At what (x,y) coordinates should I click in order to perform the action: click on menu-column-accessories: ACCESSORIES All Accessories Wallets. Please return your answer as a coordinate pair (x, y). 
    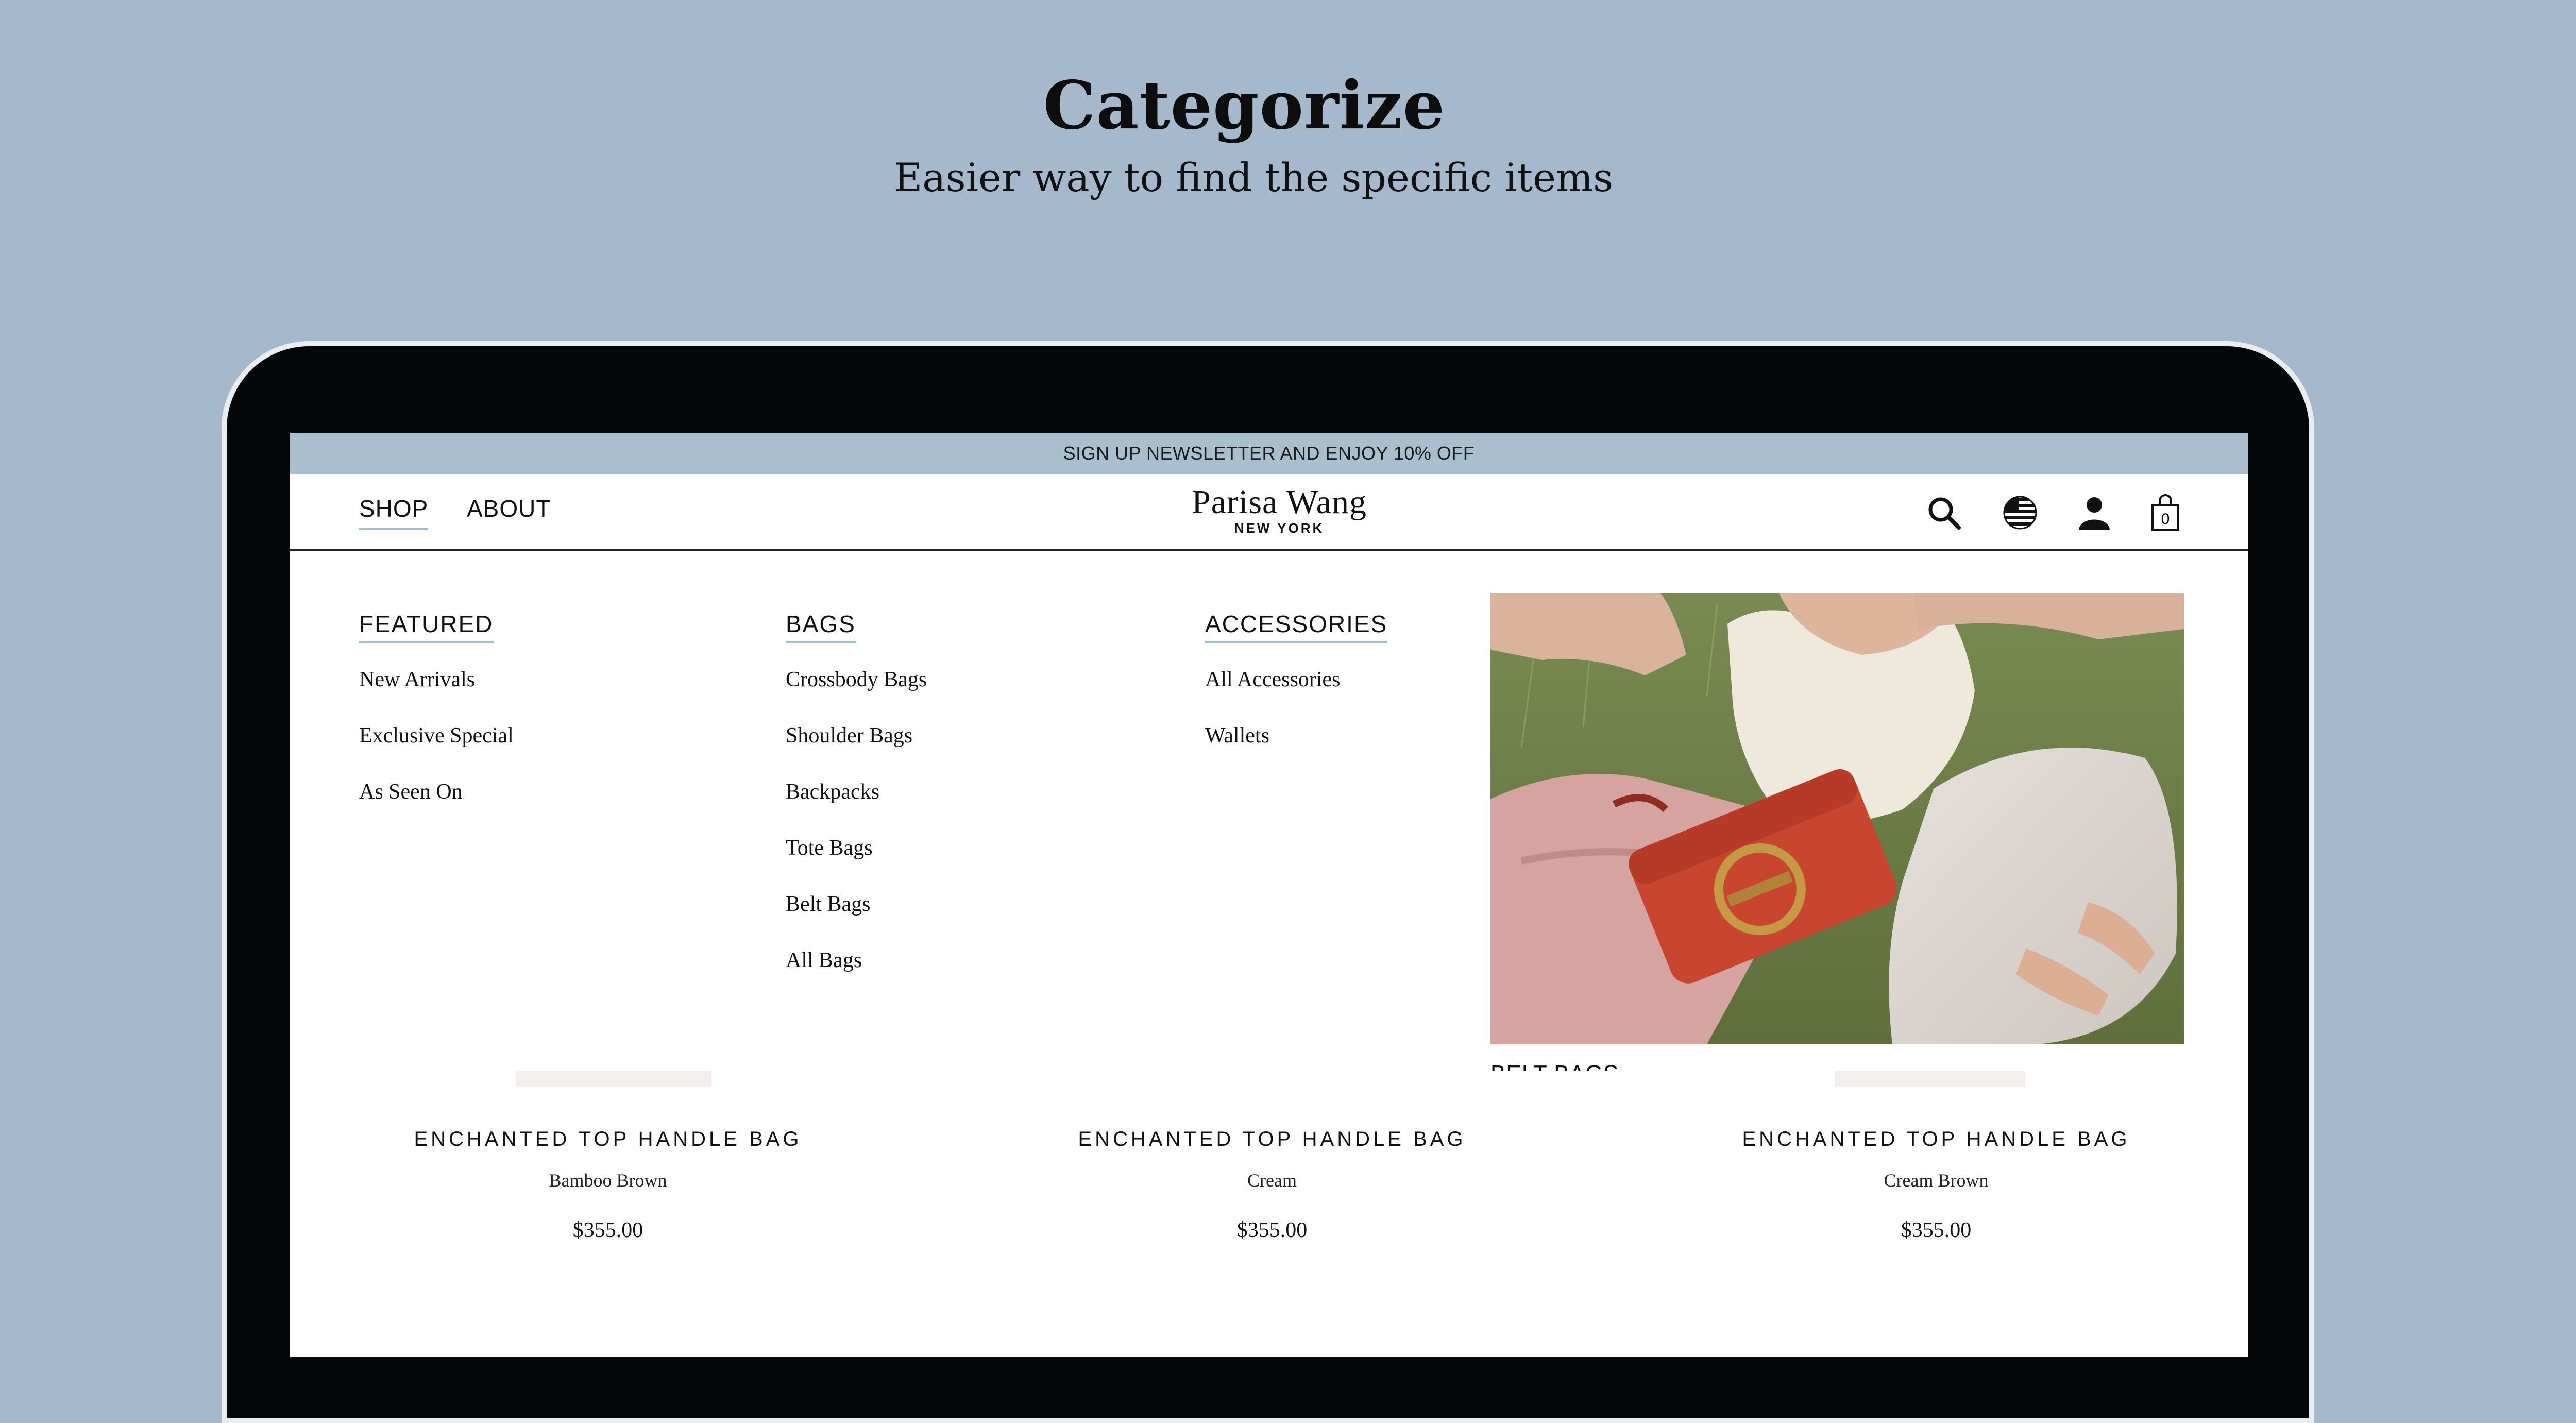
    Looking at the image, I should click on (1296, 690).